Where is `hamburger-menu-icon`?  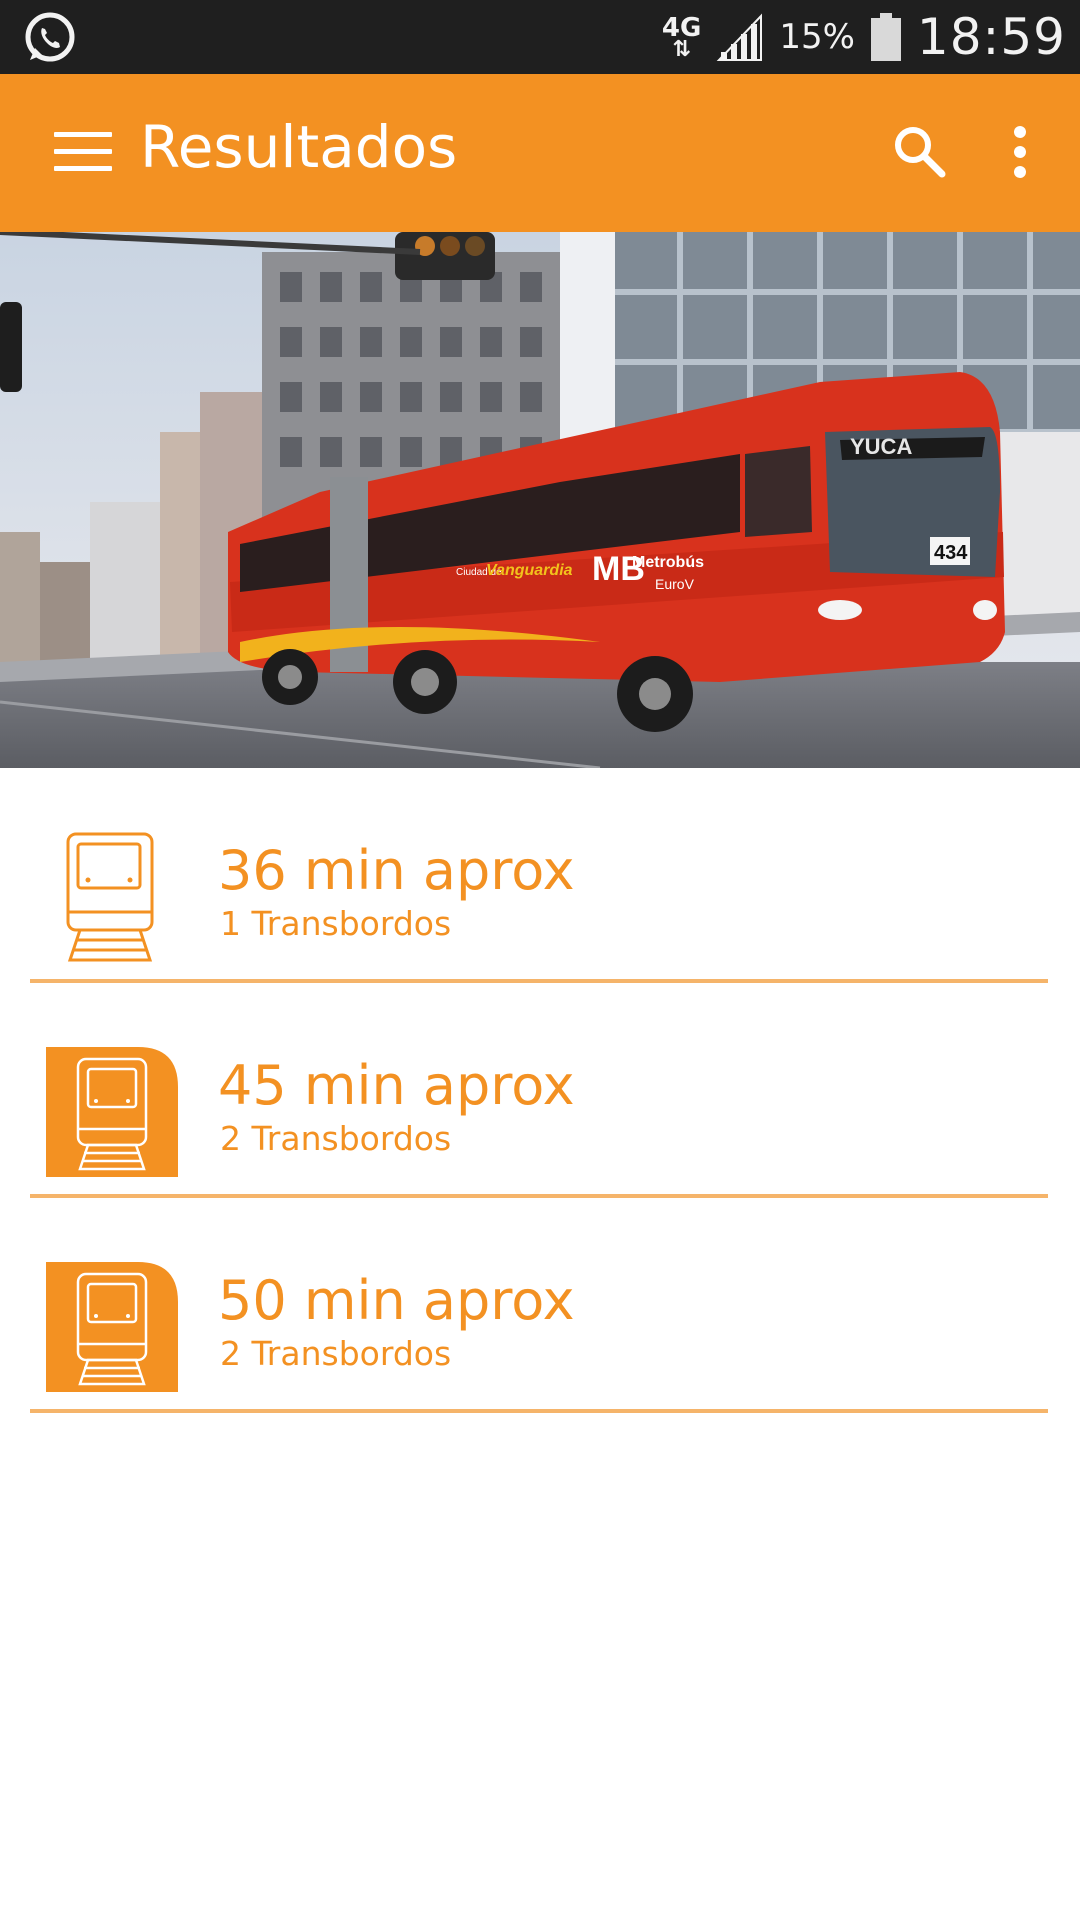 hamburger-menu-icon is located at coordinates (83, 155).